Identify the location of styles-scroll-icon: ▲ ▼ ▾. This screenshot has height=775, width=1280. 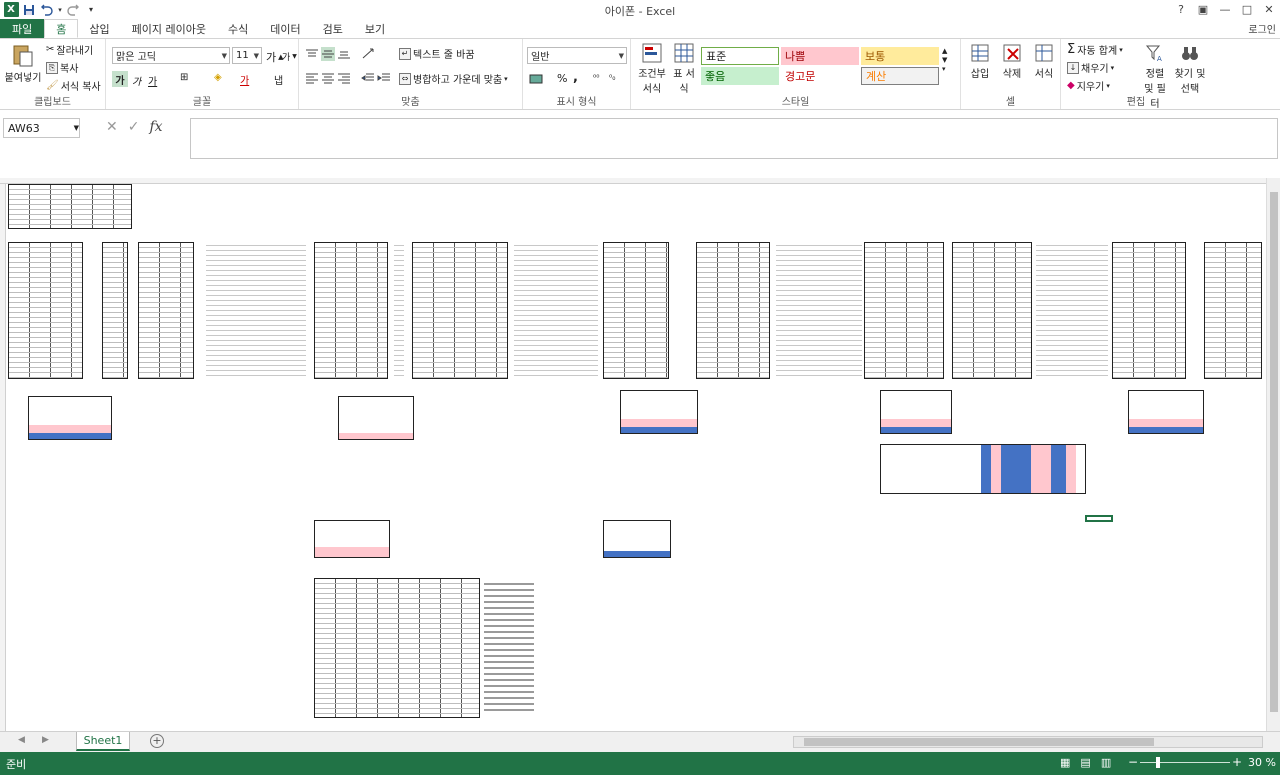
(944, 60).